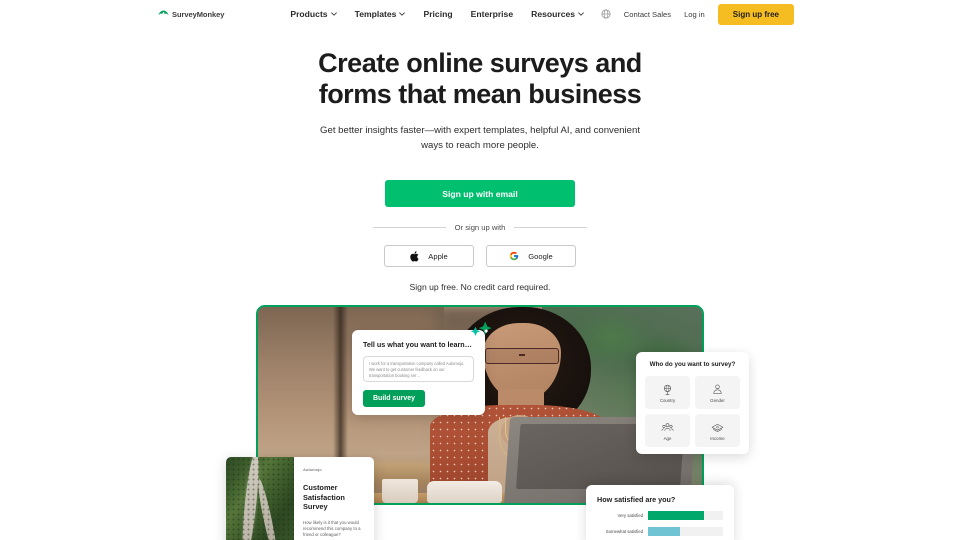 The image size is (960, 540). What do you see at coordinates (522, 356) in the screenshot?
I see `person-glasses` at bounding box center [522, 356].